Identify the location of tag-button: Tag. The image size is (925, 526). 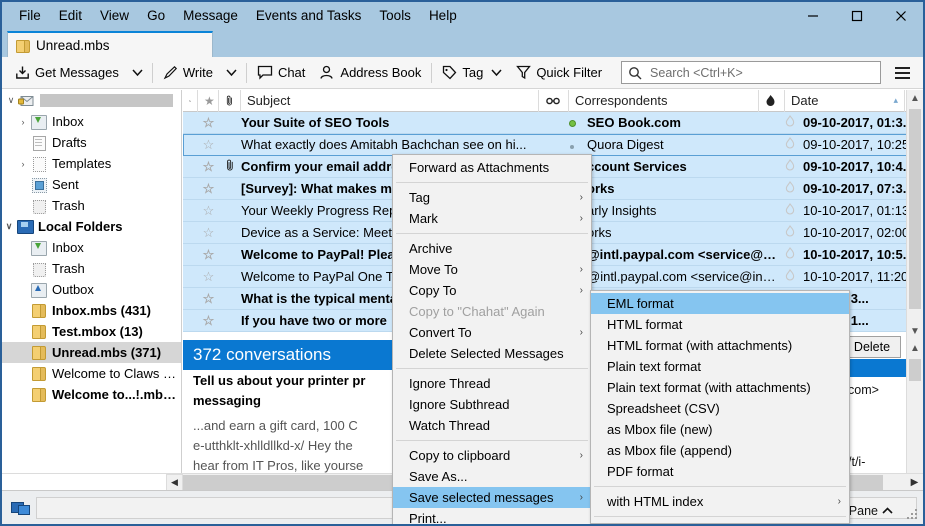
(472, 73).